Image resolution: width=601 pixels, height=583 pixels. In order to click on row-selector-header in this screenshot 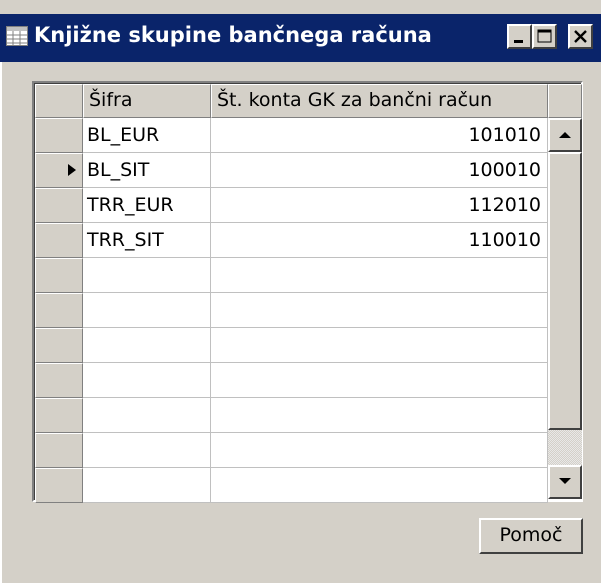, I will do `click(59, 101)`.